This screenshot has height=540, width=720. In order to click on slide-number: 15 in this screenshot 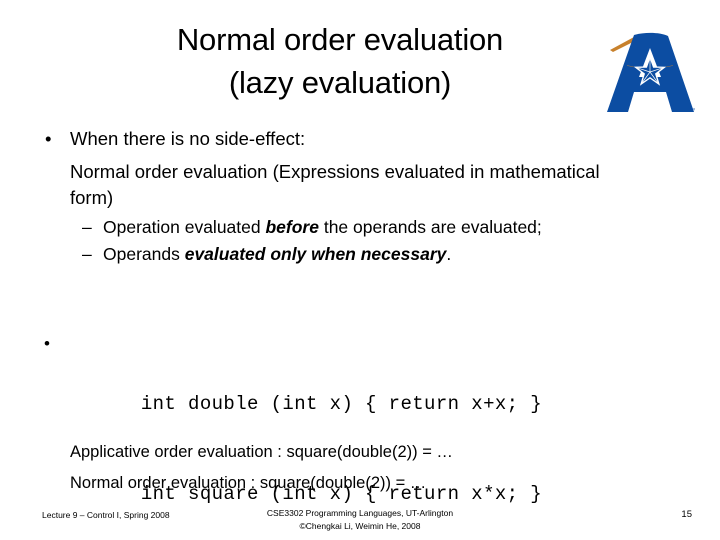, I will do `click(686, 514)`.